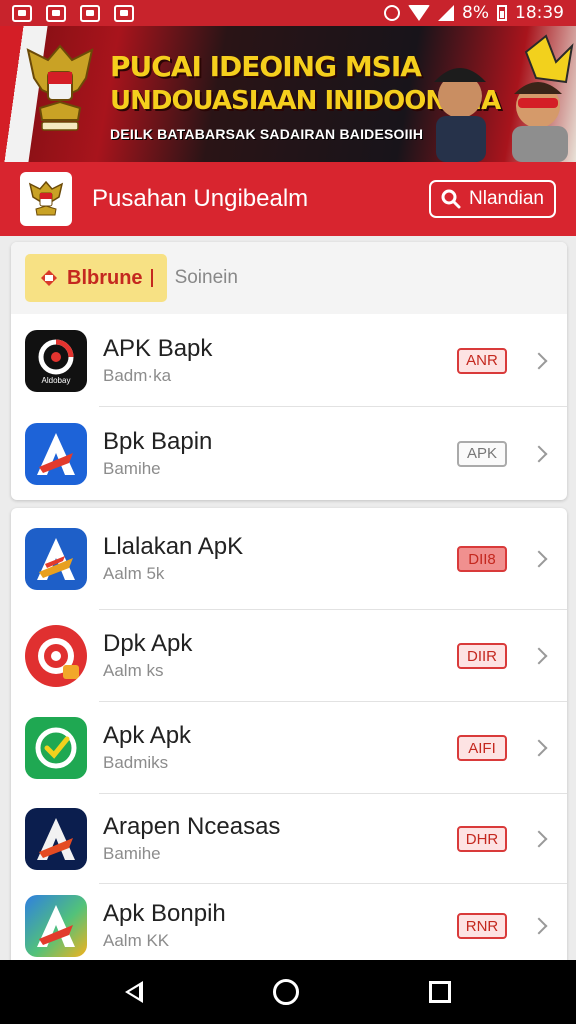 The height and width of the screenshot is (1024, 576). What do you see at coordinates (56, 360) in the screenshot?
I see `camera-ring-icon: Aldobay` at bounding box center [56, 360].